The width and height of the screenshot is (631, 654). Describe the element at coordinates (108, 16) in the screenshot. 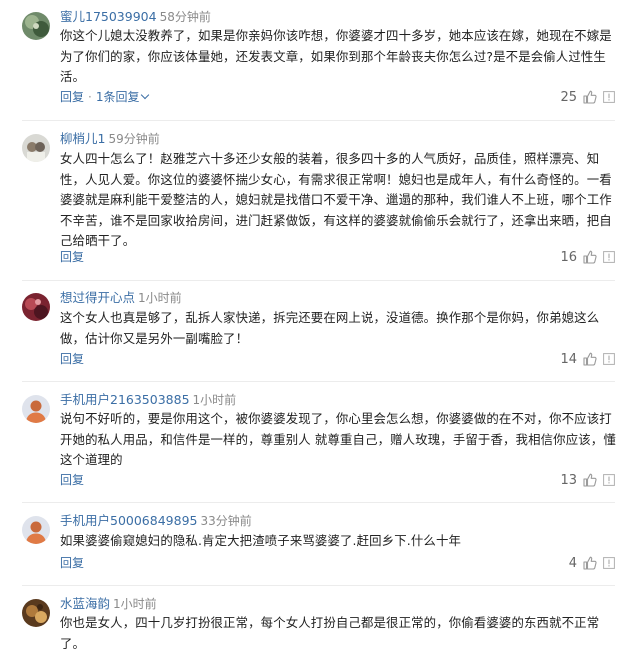

I see `username-link: 蜜儿175039904` at that location.